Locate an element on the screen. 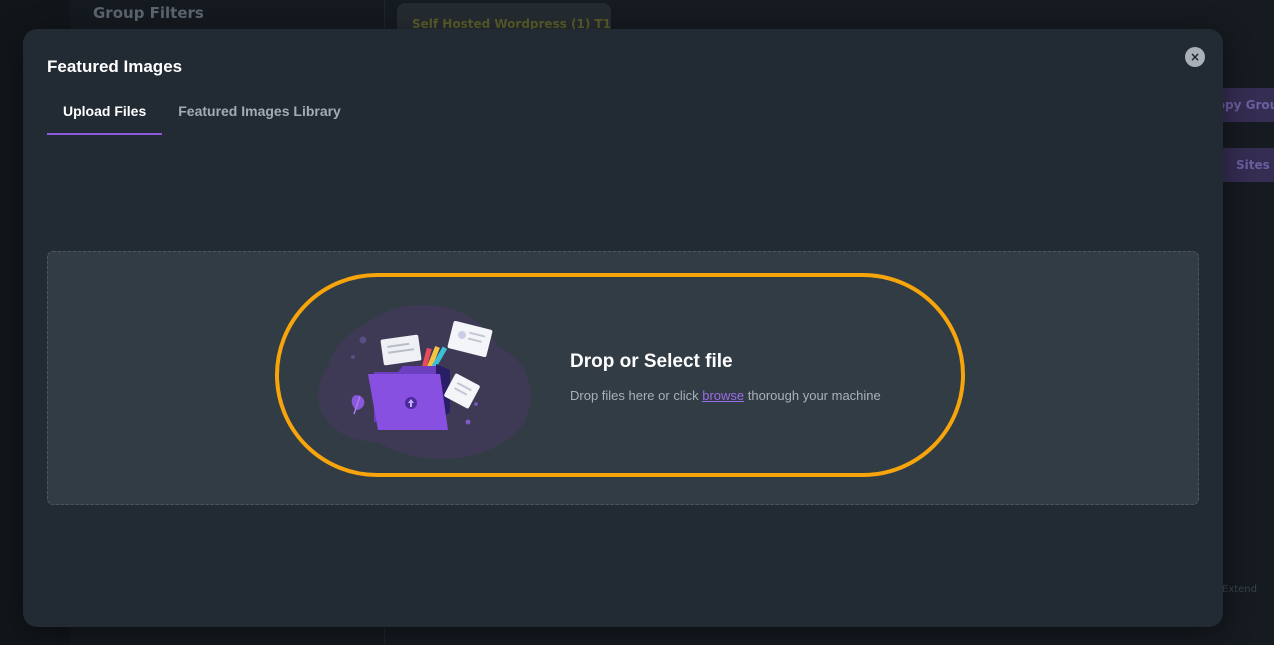 The width and height of the screenshot is (1274, 645). dropzone-title: Drop or Select file is located at coordinates (651, 361).